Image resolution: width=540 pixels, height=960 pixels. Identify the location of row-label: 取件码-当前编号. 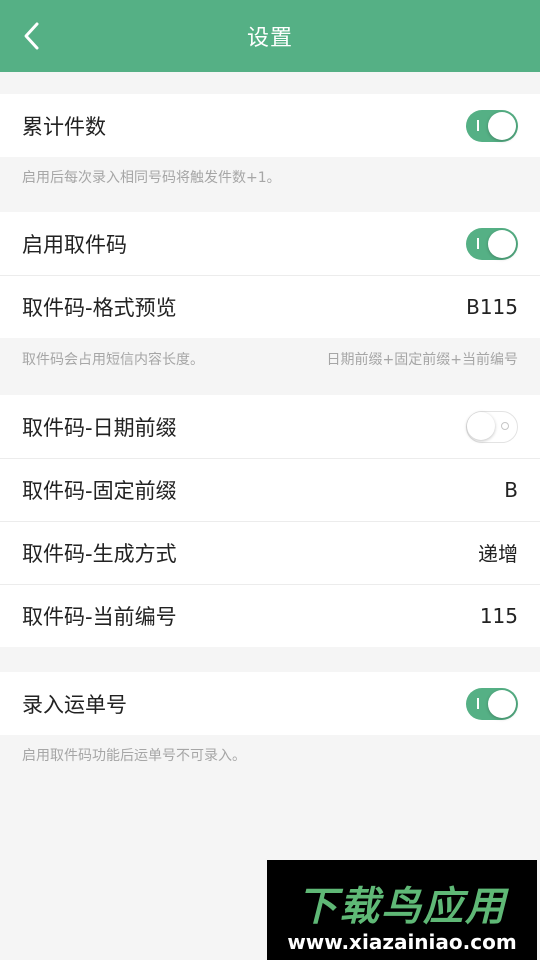
(99, 616).